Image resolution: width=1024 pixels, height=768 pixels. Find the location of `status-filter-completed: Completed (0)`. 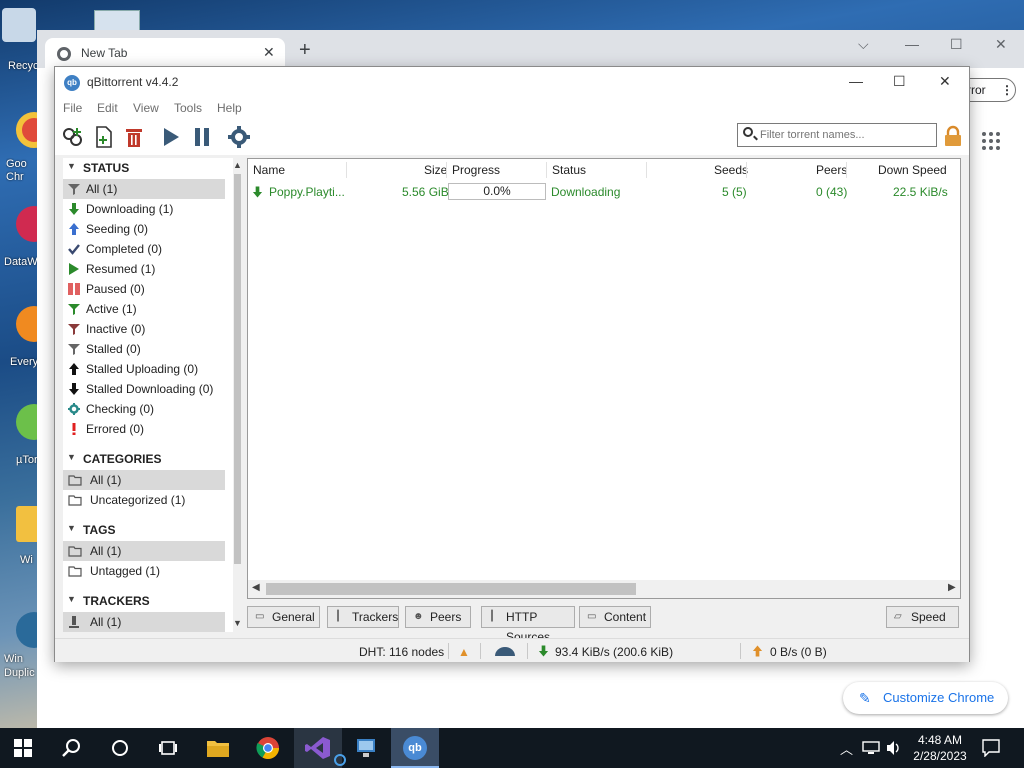

status-filter-completed: Completed (0) is located at coordinates (144, 249).